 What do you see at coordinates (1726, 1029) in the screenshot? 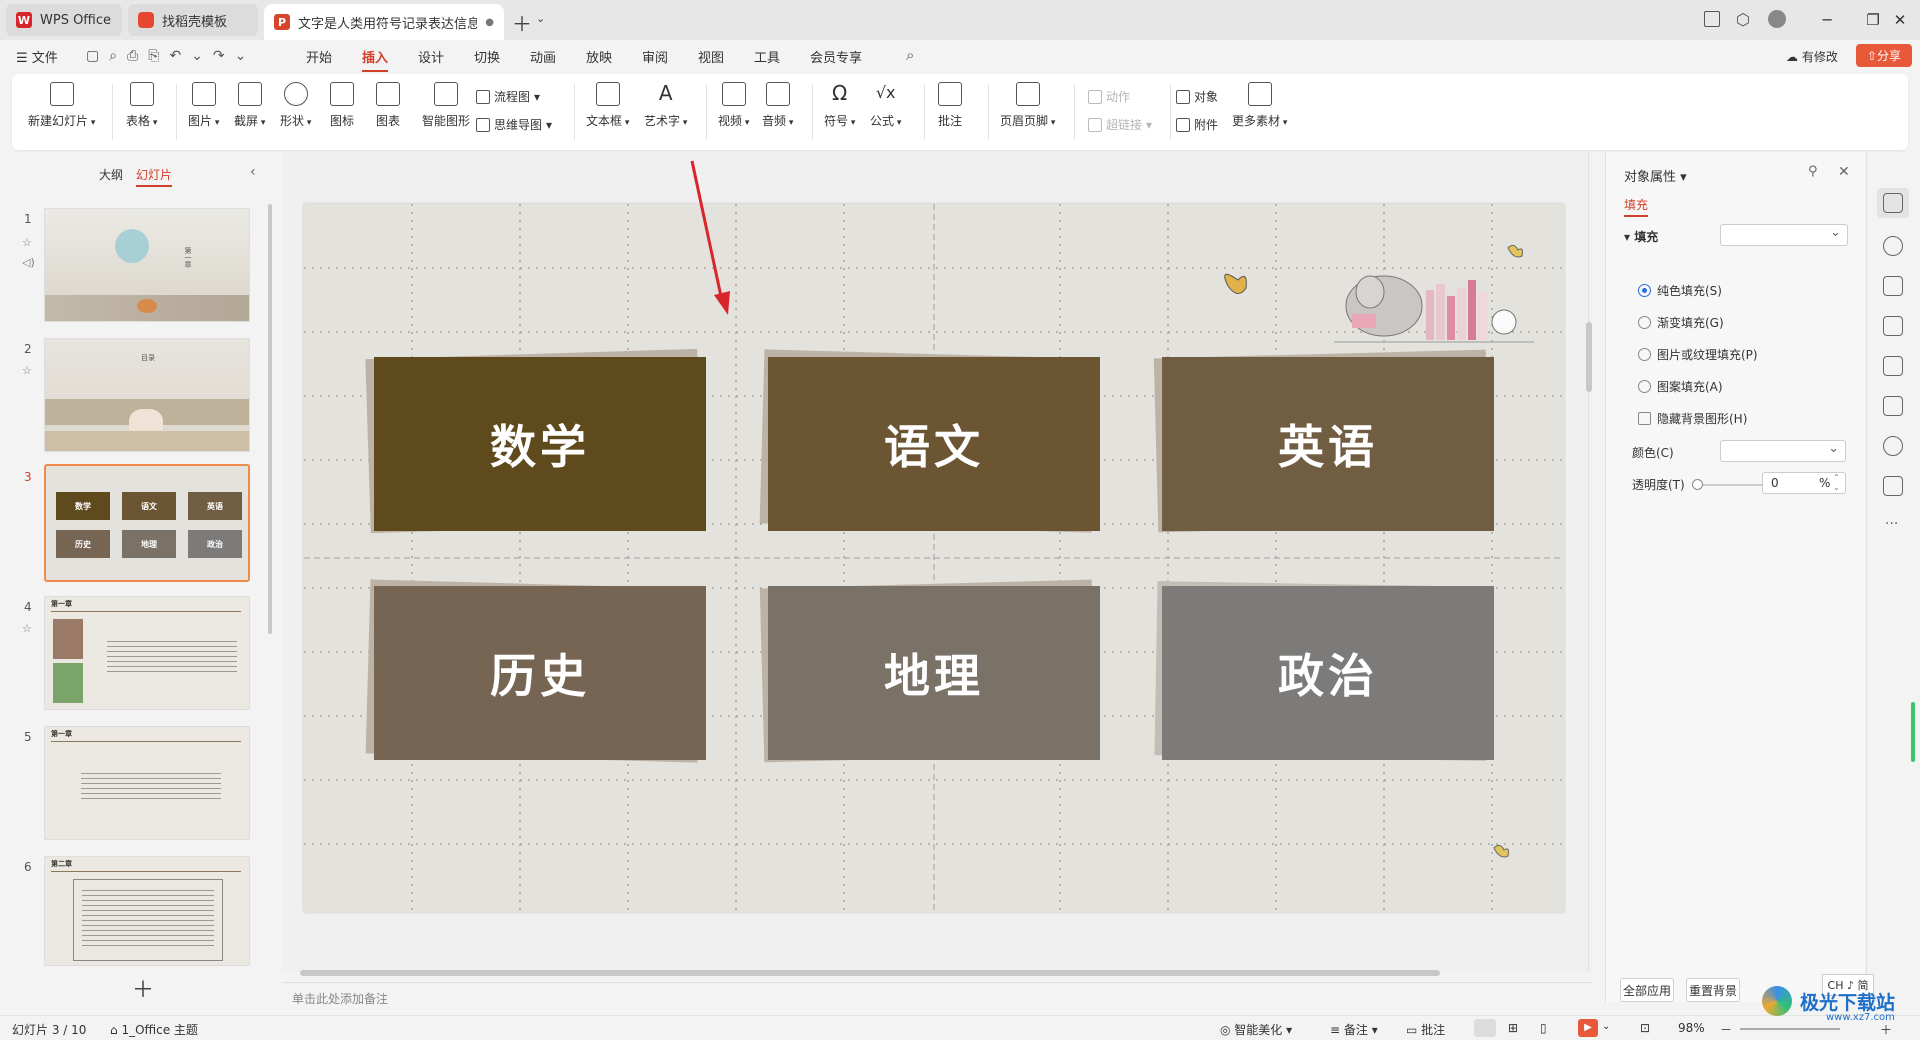
I see `zoom-out-icon: －` at bounding box center [1726, 1029].